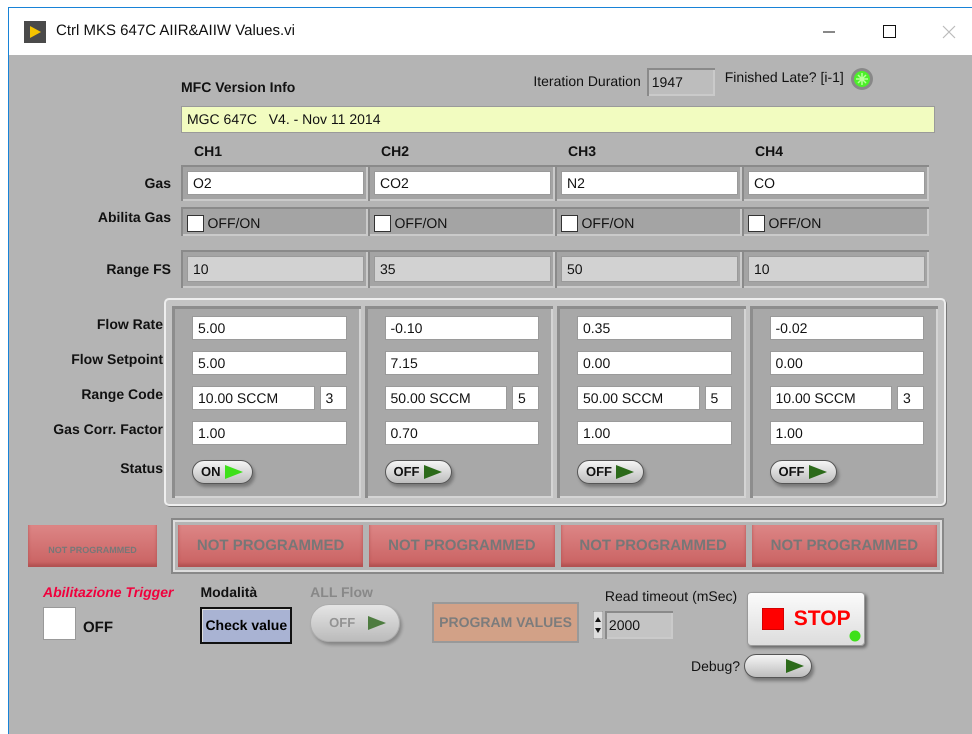  What do you see at coordinates (35, 31) in the screenshot?
I see `app-icon` at bounding box center [35, 31].